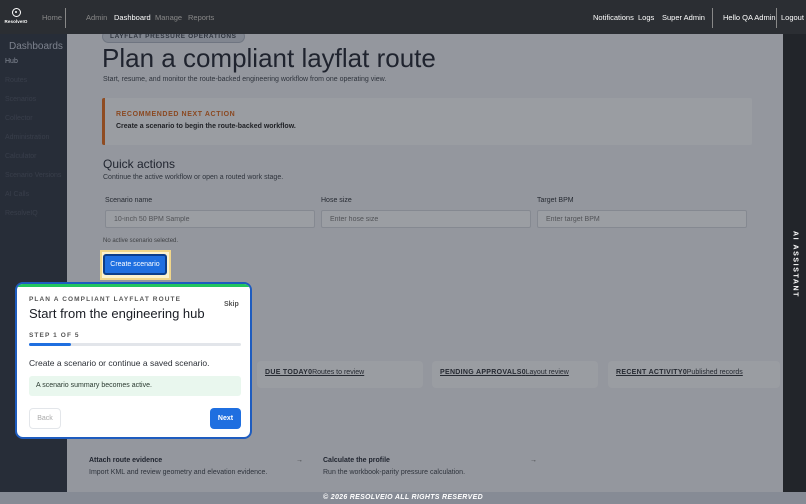 This screenshot has height=504, width=806. Describe the element at coordinates (65, 18) in the screenshot. I see `nav-divider` at that location.